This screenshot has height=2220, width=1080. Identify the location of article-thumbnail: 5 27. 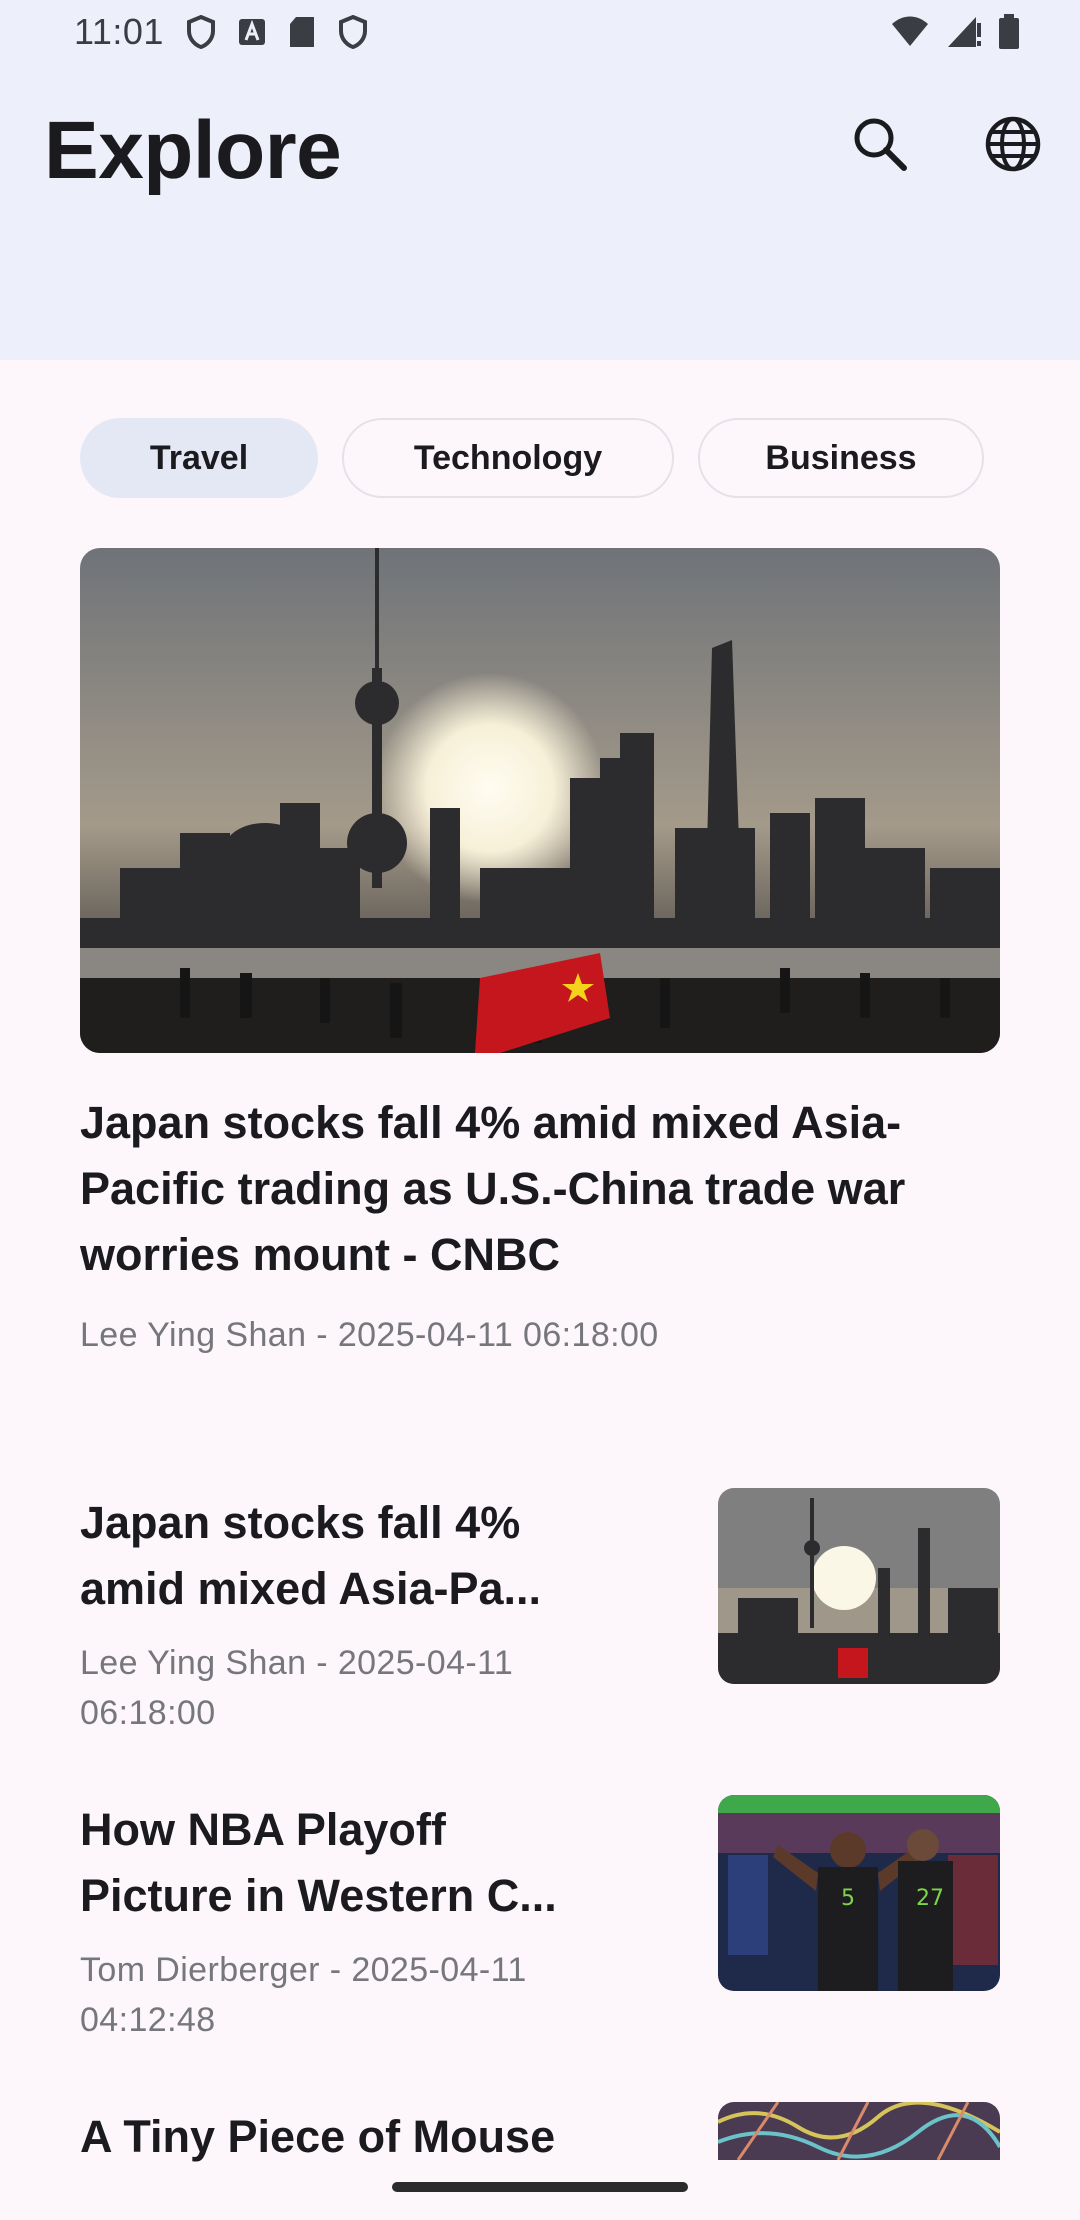
(859, 1893).